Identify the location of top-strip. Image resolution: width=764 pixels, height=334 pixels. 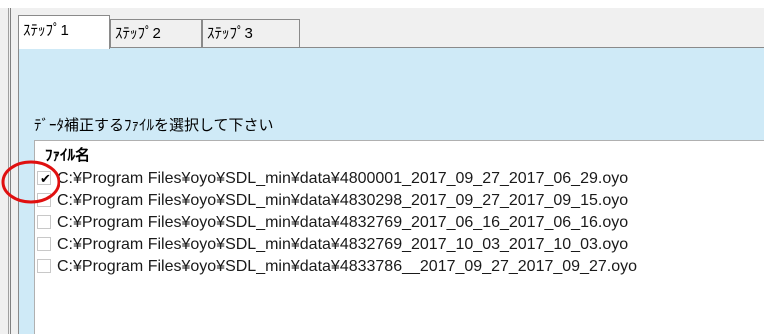
(382, 4).